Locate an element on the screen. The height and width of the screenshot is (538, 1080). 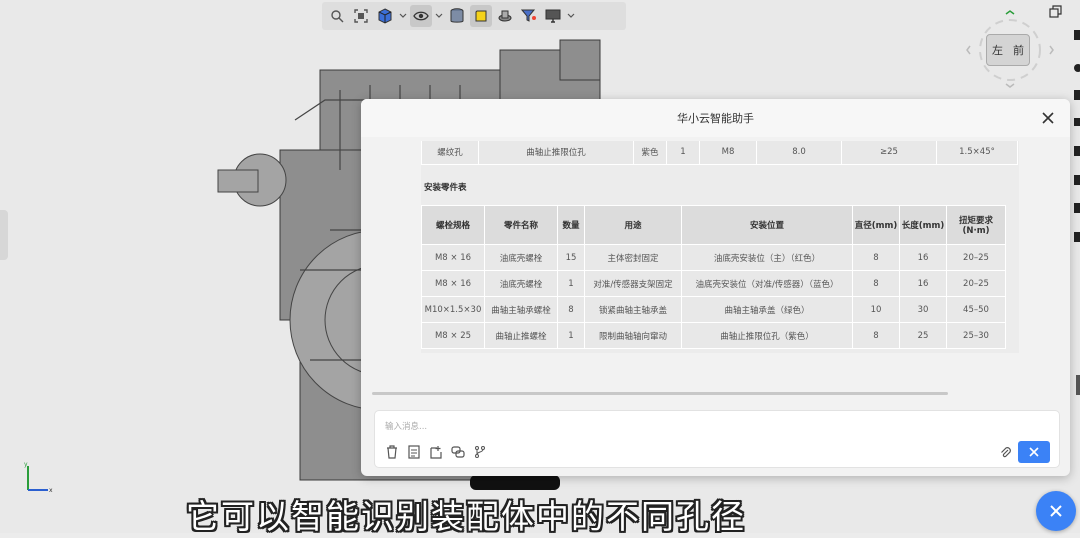
section-icon is located at coordinates (505, 16).